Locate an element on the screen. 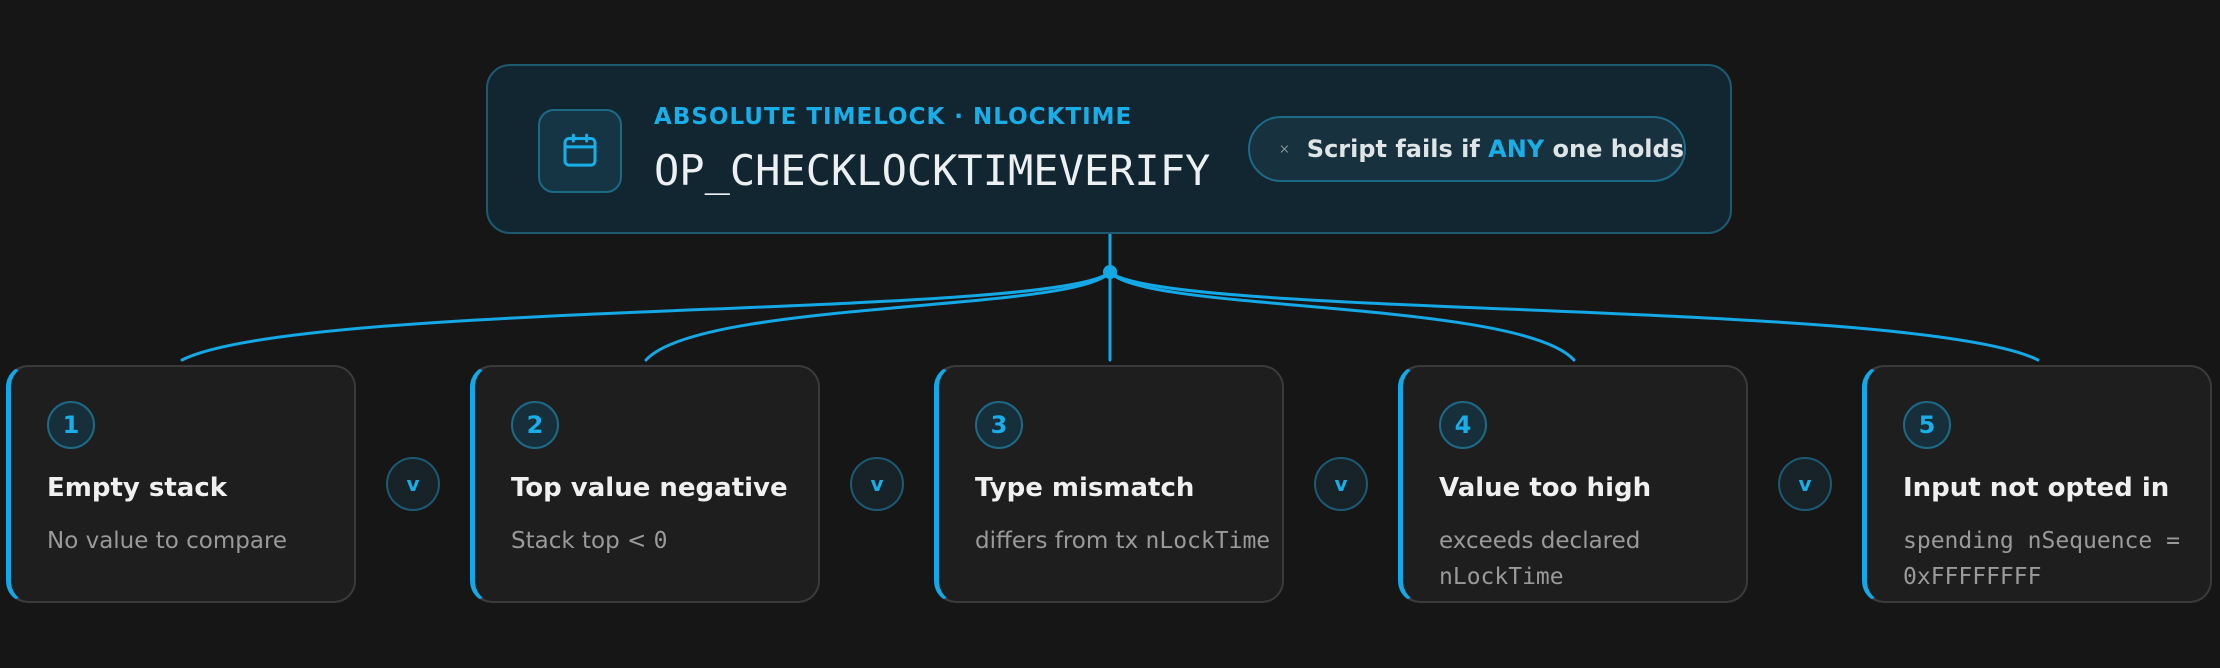 This screenshot has width=2220, height=668. condition-description: No value to compare is located at coordinates (167, 541).